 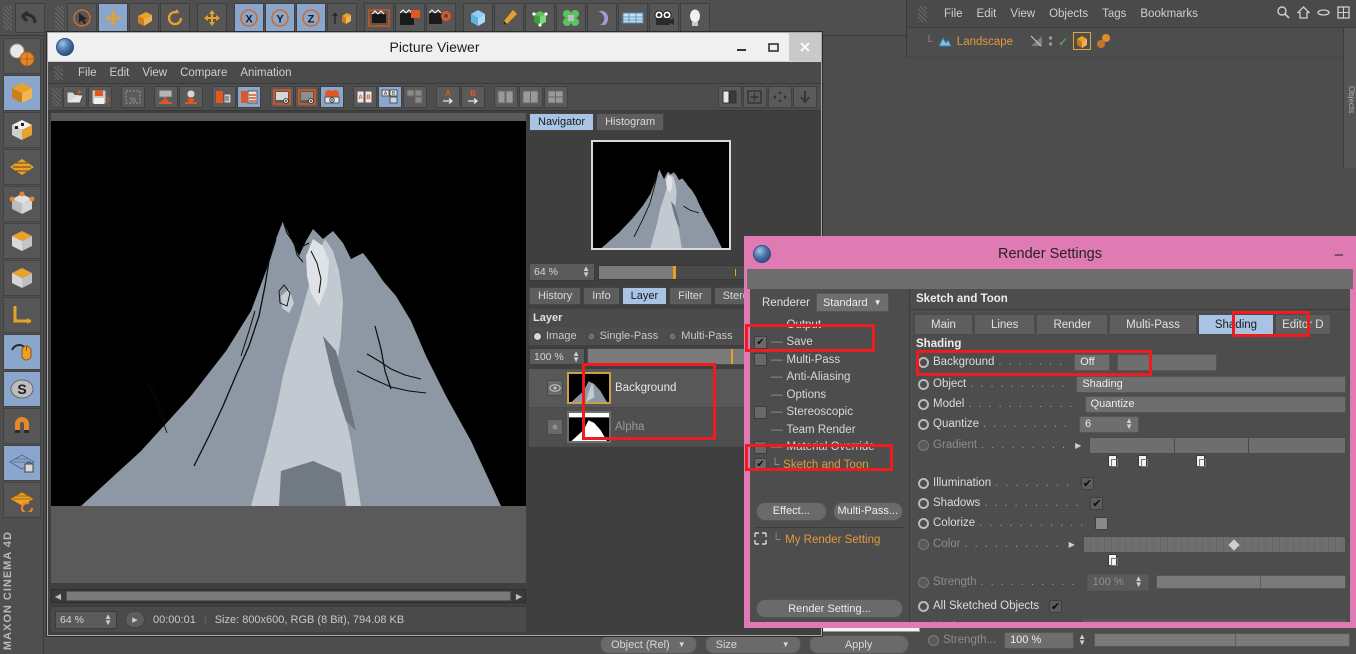 What do you see at coordinates (249, 17) in the screenshot?
I see `x-axis-icon: X` at bounding box center [249, 17].